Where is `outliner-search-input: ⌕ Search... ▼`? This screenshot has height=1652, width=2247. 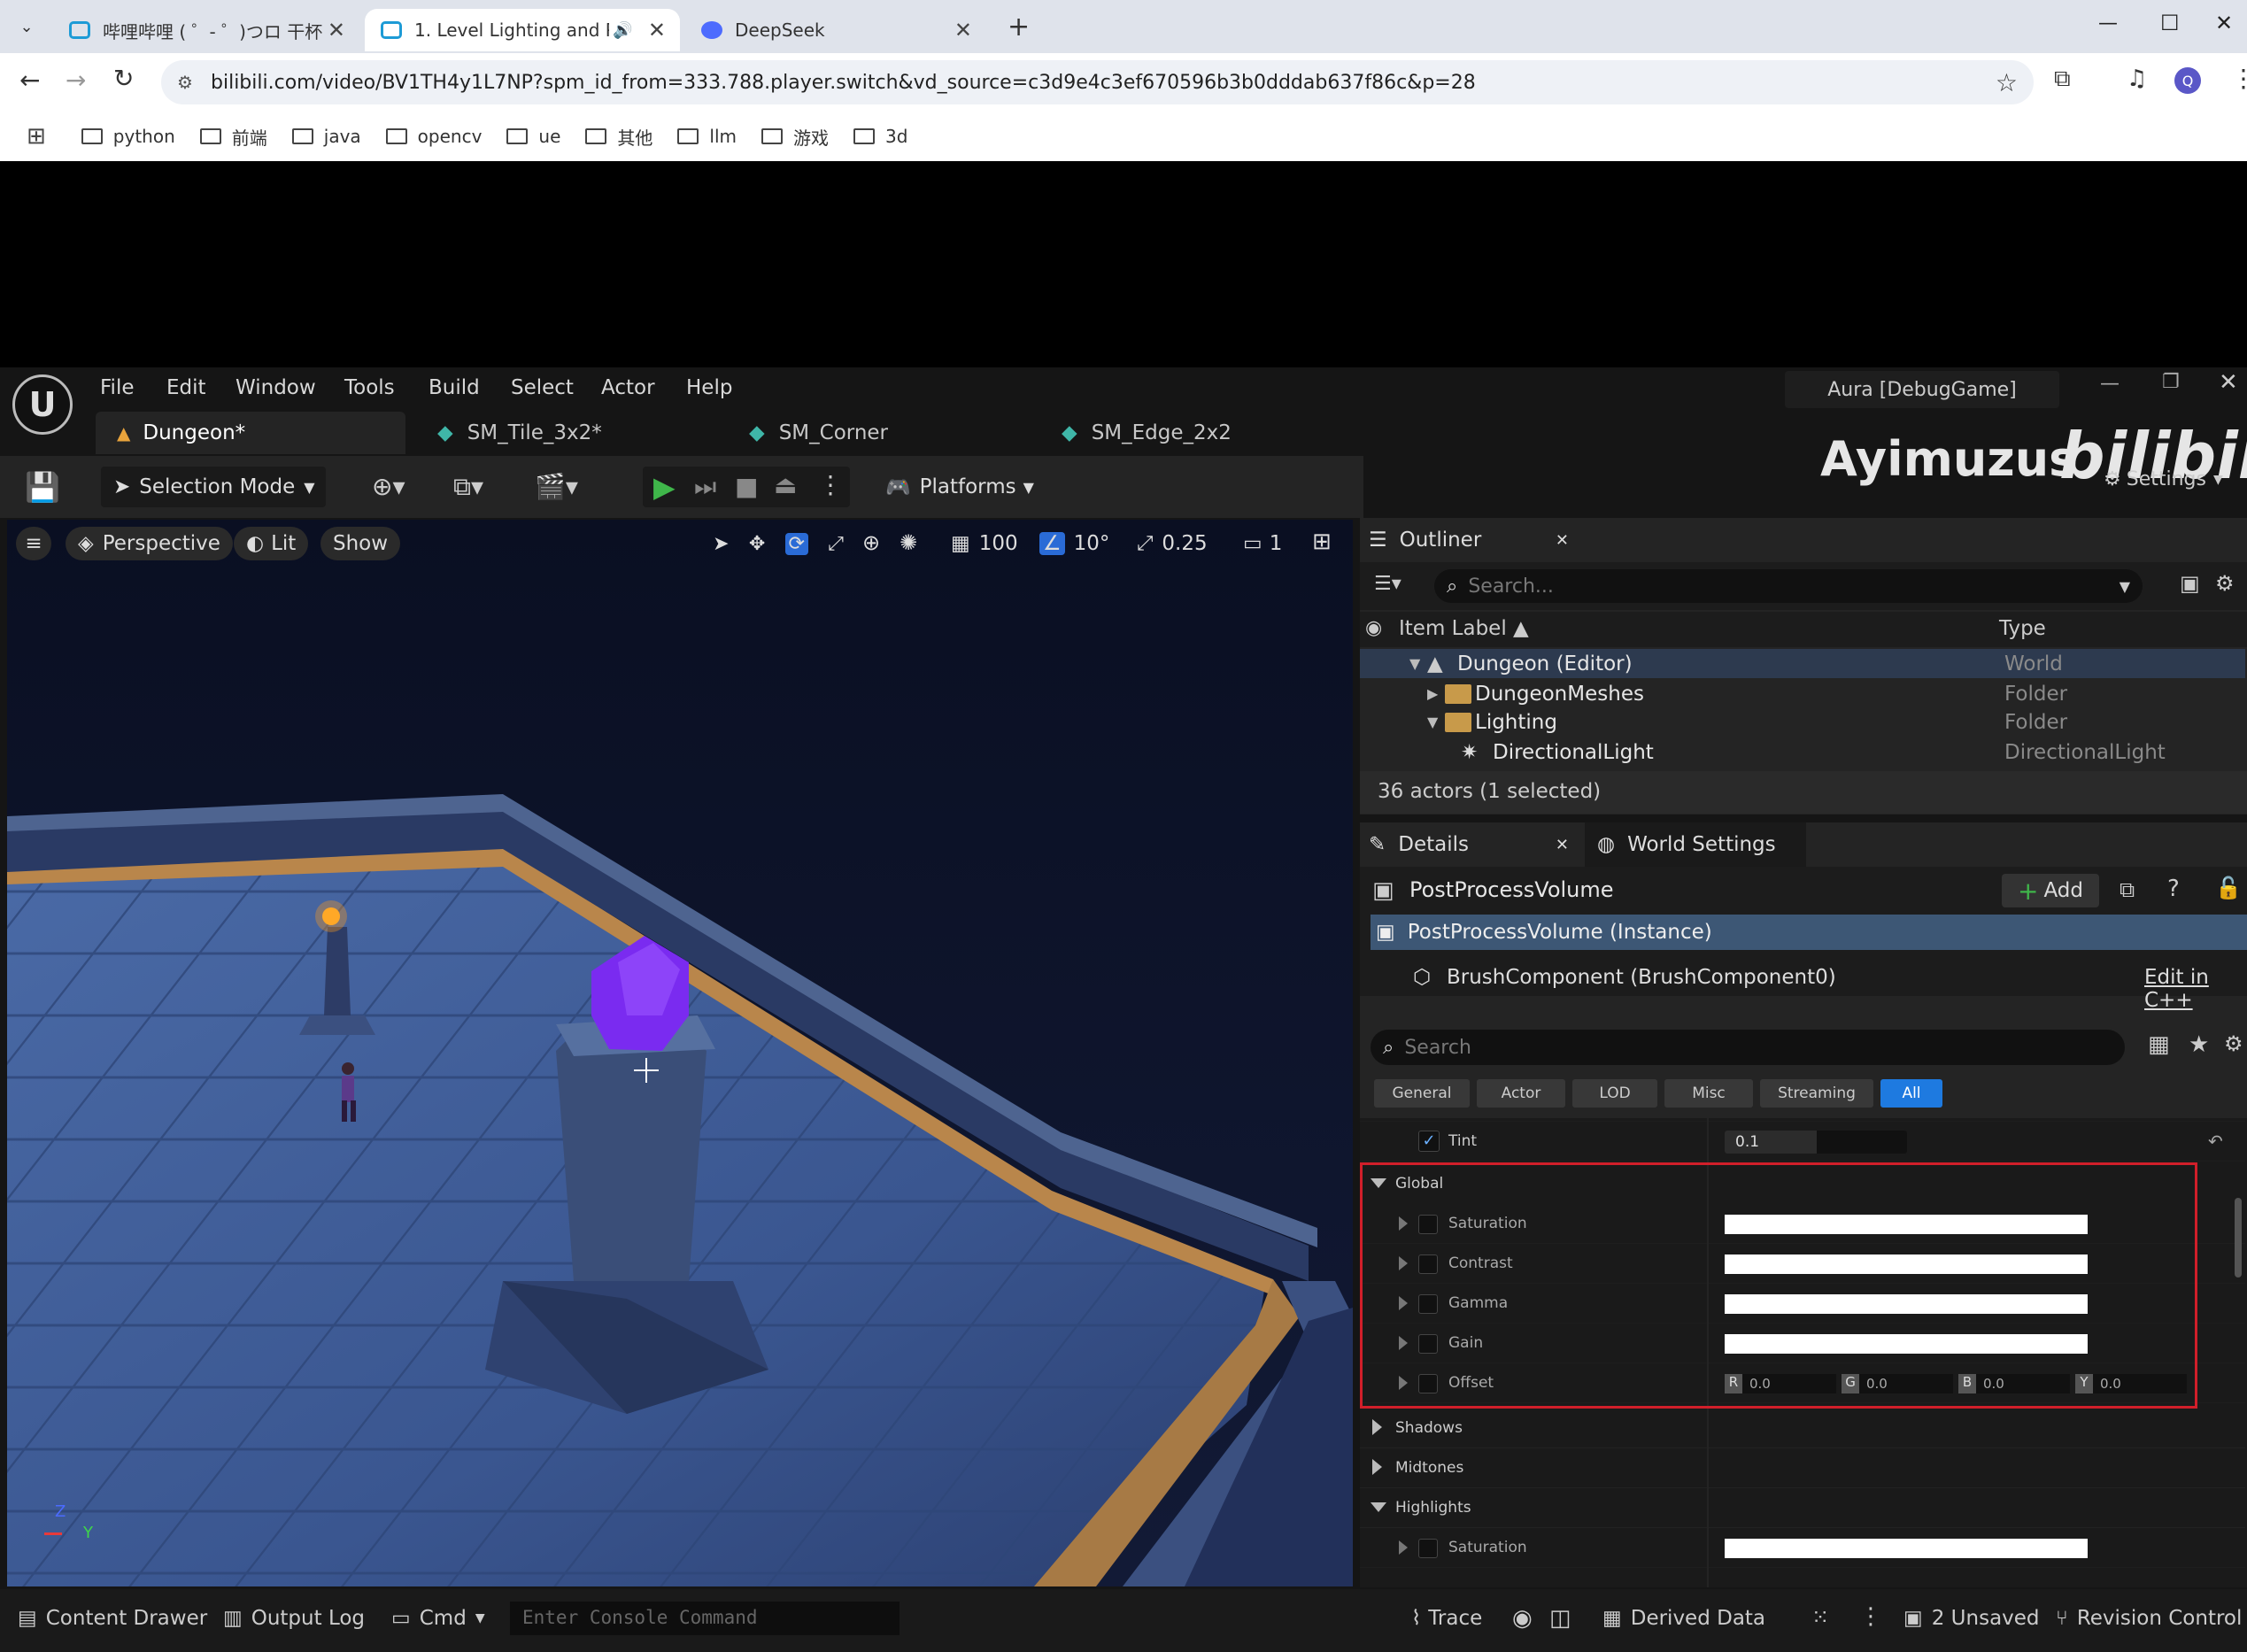
outliner-search-input: ⌕ Search... ▼ is located at coordinates (1788, 586).